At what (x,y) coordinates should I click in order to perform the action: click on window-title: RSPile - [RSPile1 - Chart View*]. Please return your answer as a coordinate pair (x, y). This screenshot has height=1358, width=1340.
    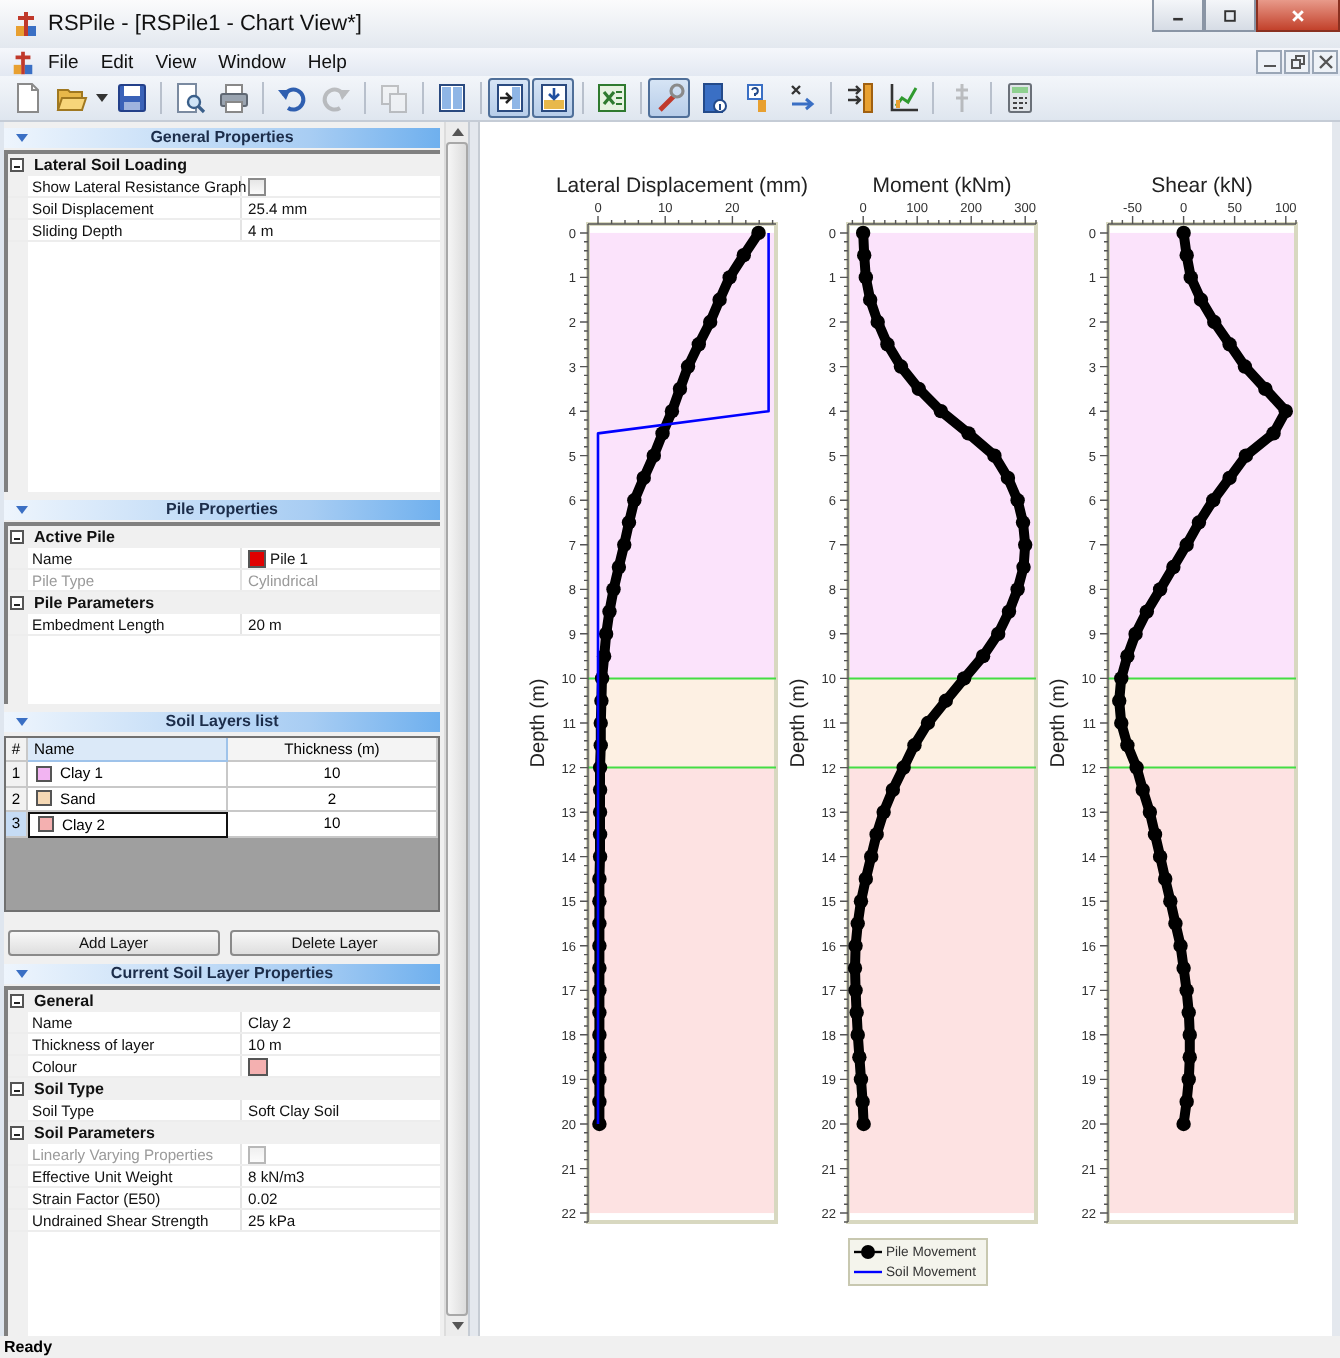
    Looking at the image, I should click on (205, 24).